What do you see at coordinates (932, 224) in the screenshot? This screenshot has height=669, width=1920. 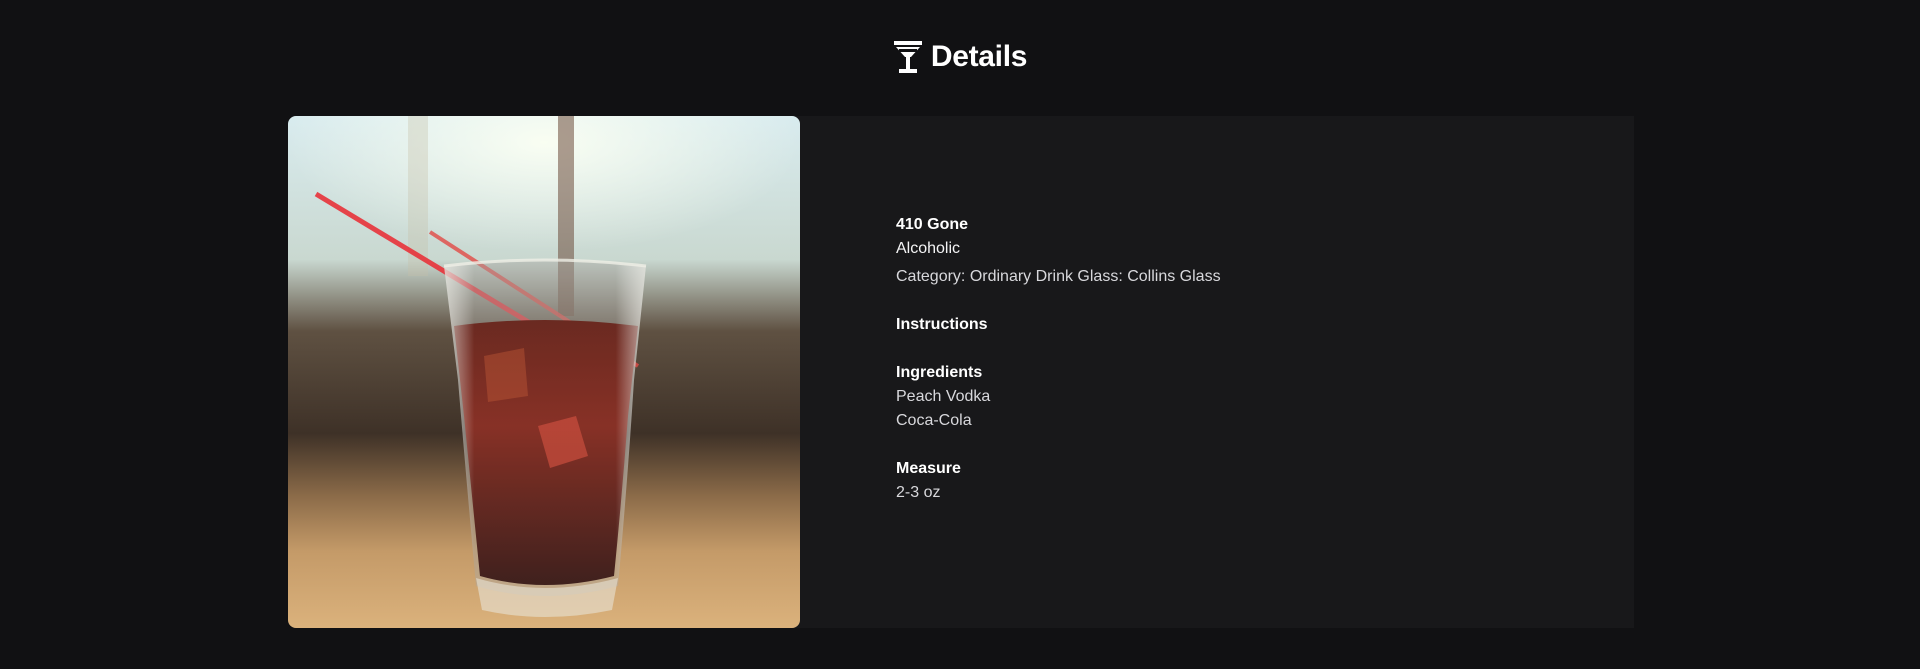 I see `drink-name: 410 Gone` at bounding box center [932, 224].